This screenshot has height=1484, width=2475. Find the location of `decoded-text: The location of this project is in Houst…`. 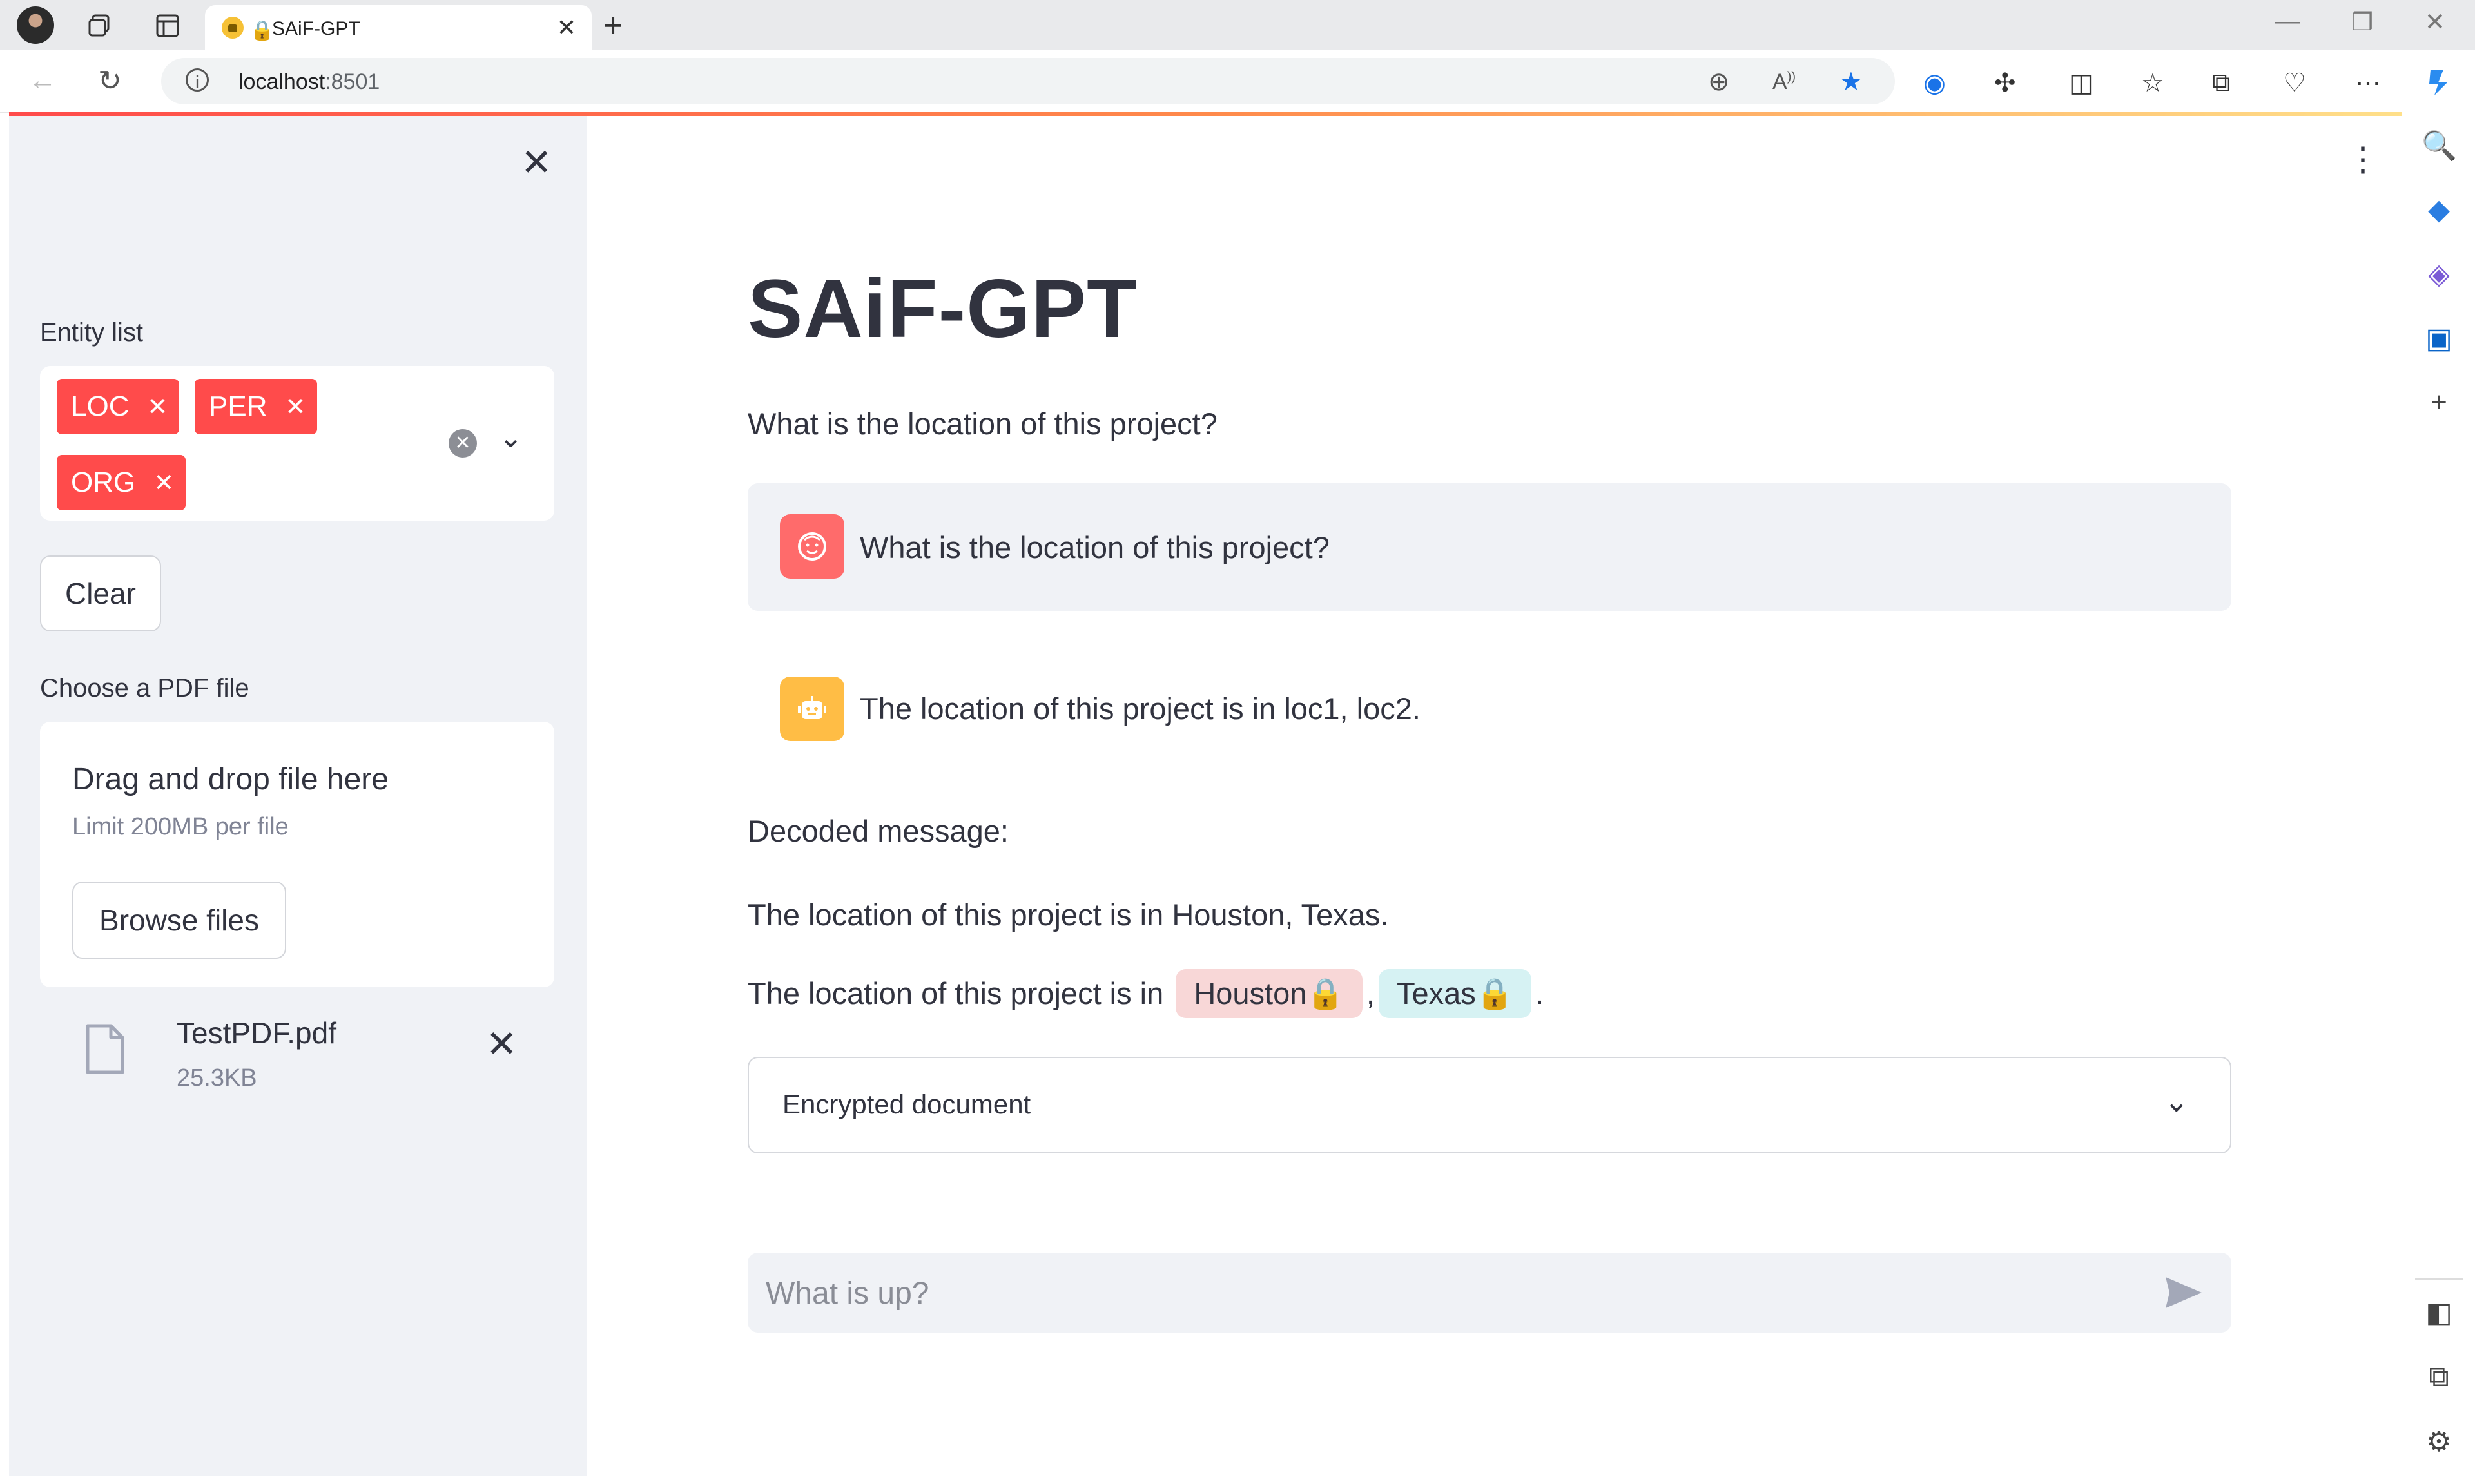

decoded-text: The location of this project is in Houst… is located at coordinates (1068, 915).